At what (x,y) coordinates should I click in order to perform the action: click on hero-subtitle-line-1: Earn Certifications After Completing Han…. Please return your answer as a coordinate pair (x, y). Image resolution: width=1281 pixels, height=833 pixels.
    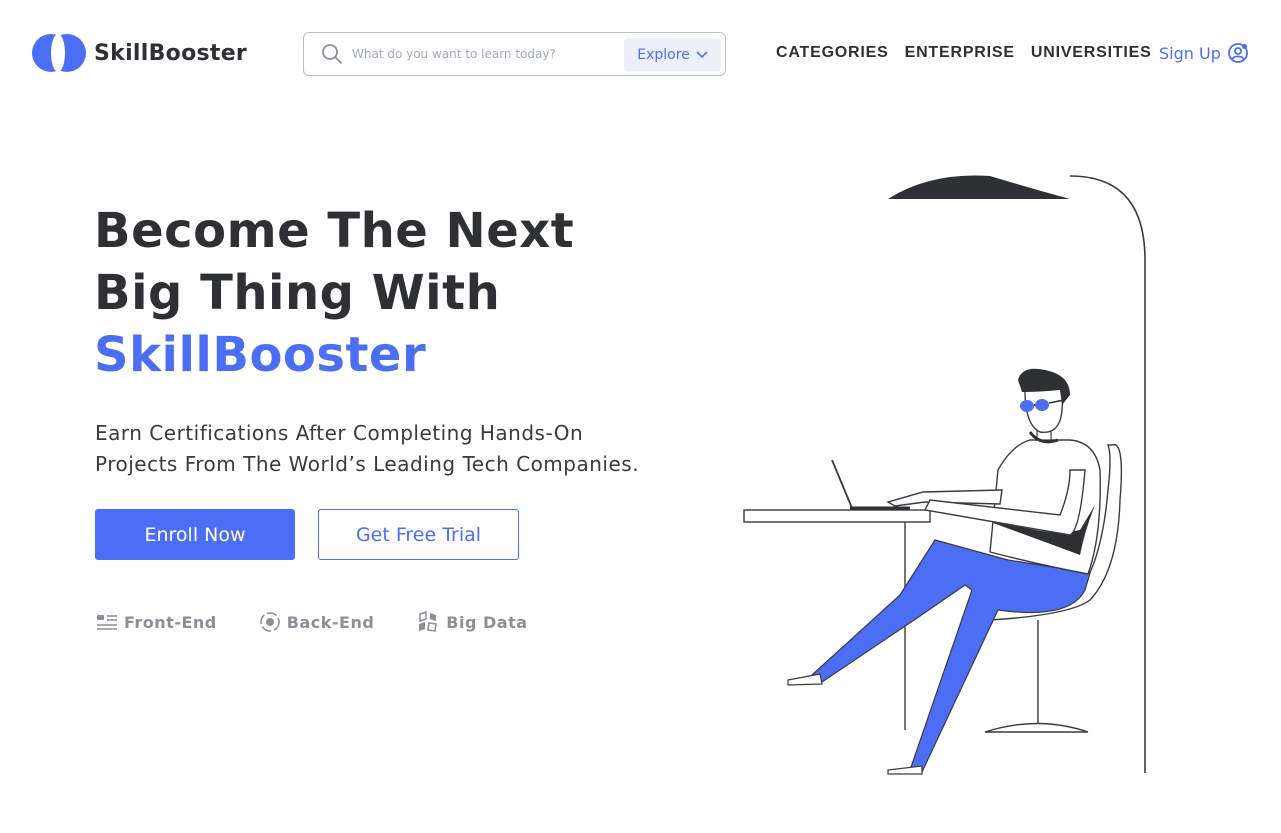
    Looking at the image, I should click on (339, 433).